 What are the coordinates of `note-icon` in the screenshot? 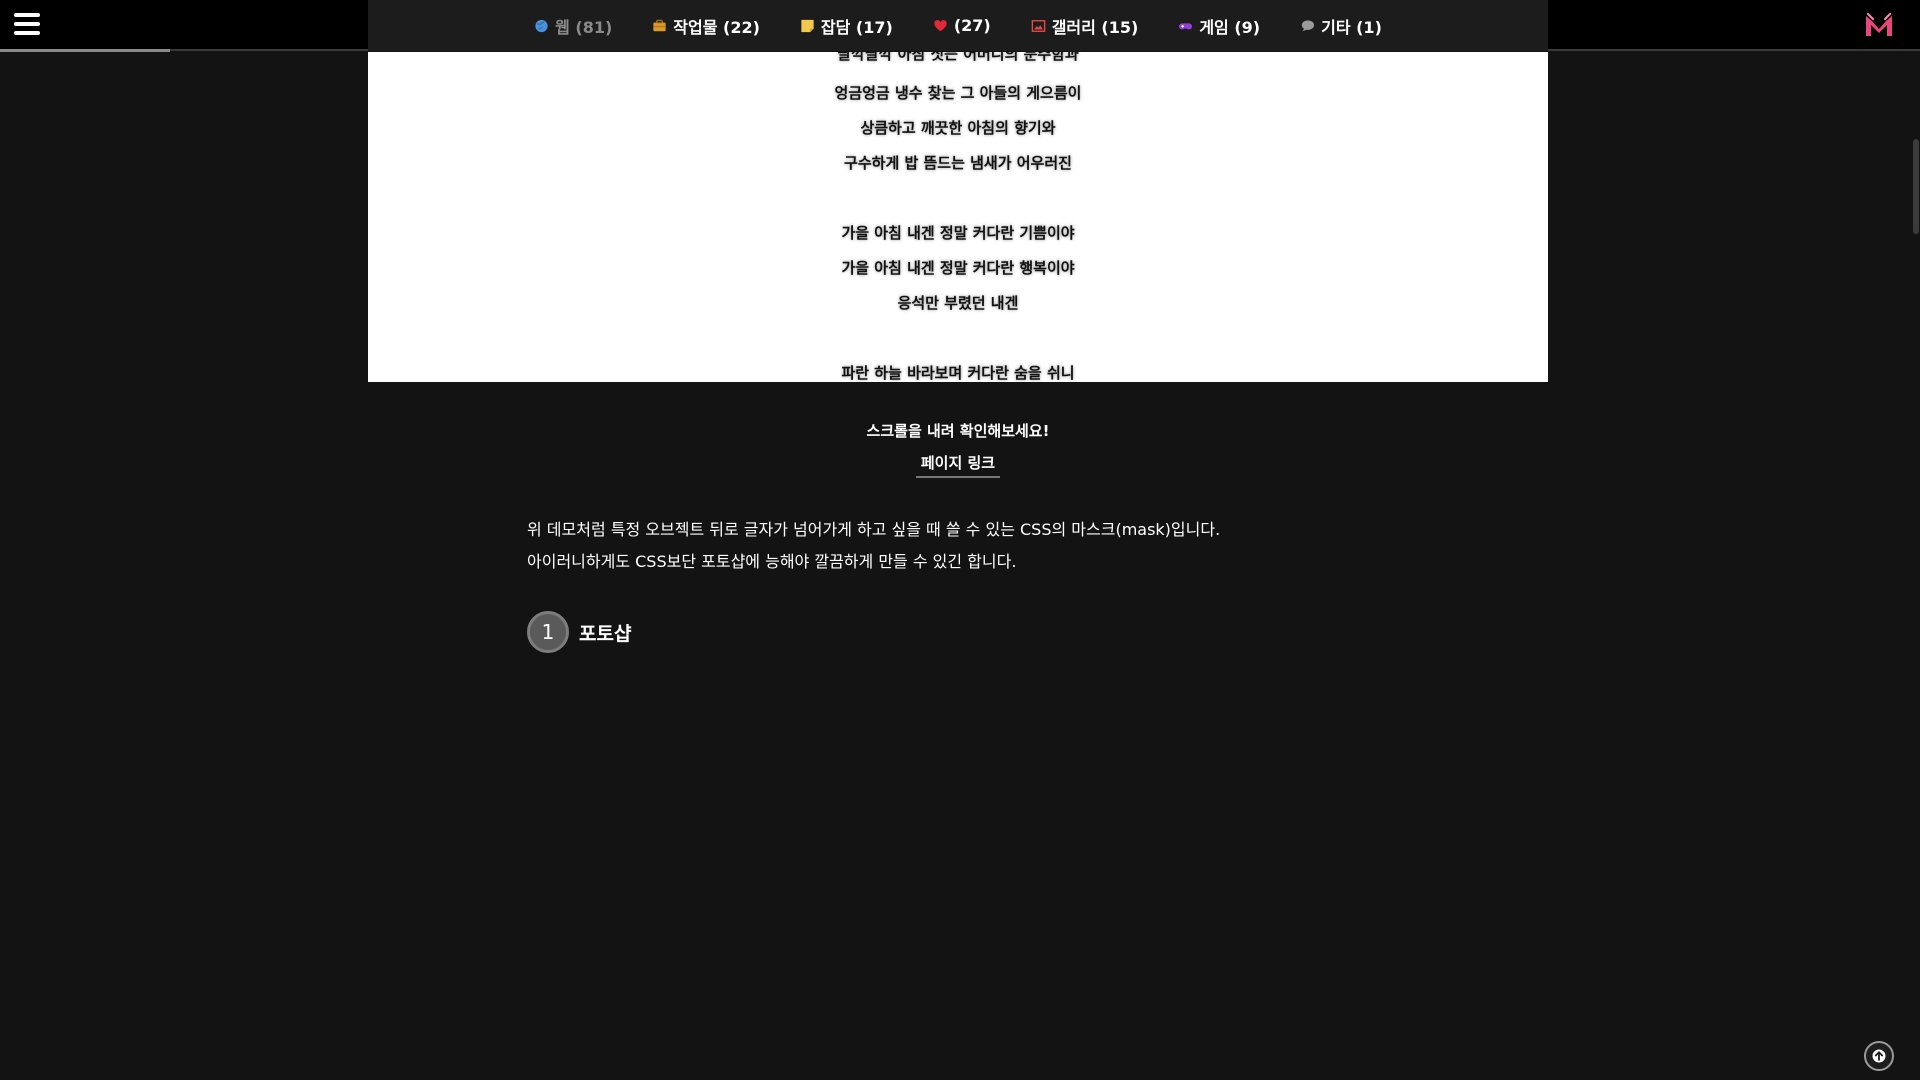 It's located at (807, 25).